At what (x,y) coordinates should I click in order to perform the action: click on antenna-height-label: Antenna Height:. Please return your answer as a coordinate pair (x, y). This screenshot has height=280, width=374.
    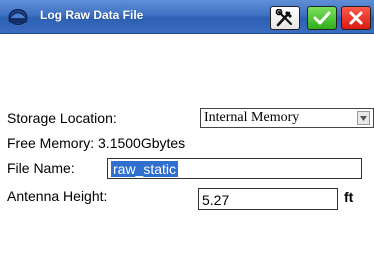
    Looking at the image, I should click on (57, 196).